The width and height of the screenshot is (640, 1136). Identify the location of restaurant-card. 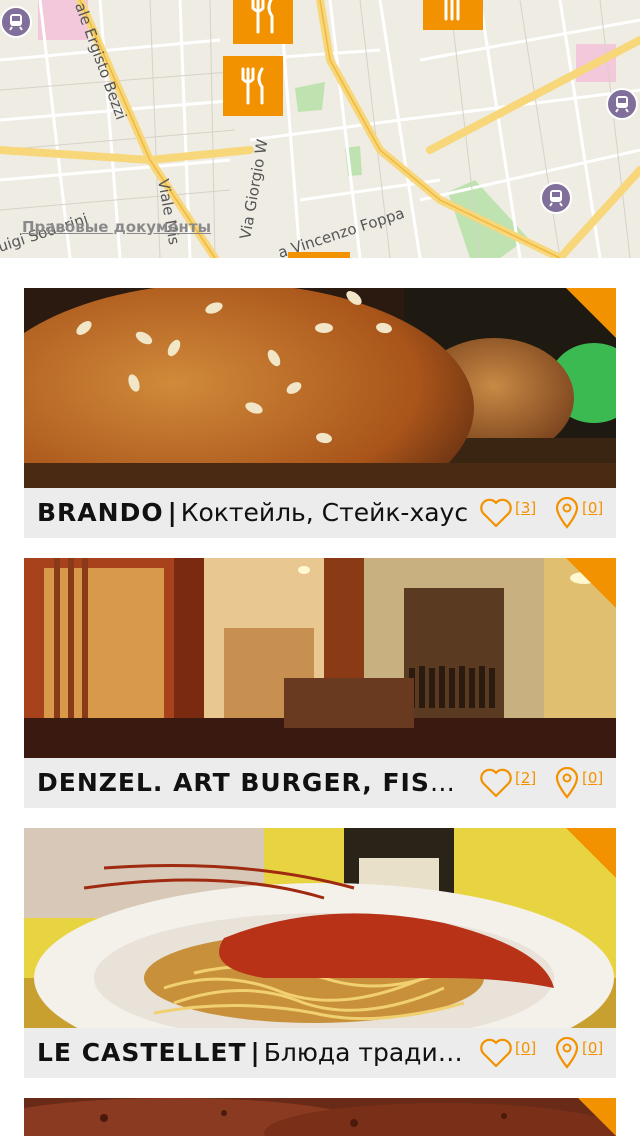
(320, 1117).